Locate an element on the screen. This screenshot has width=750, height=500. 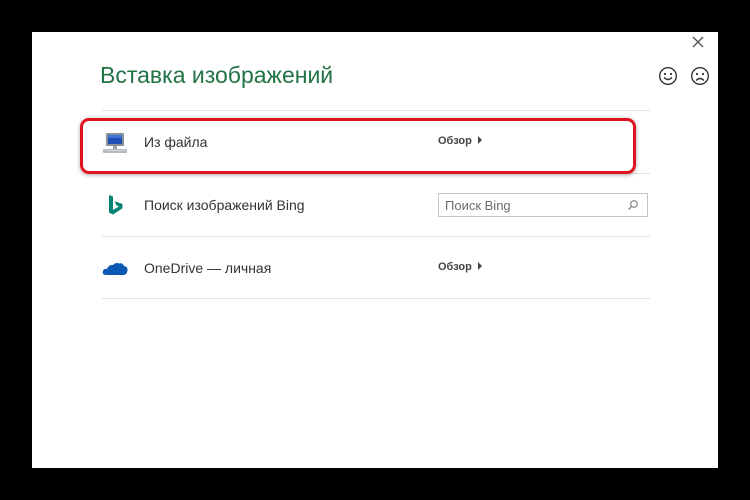
smile-icon is located at coordinates (668, 76).